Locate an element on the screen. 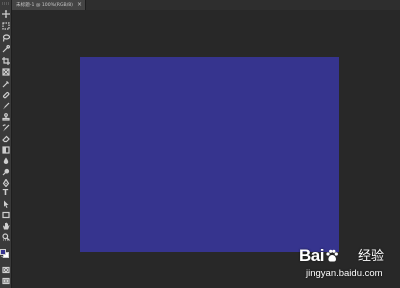 The width and height of the screenshot is (400, 288). move-tool-icon is located at coordinates (5, 13).